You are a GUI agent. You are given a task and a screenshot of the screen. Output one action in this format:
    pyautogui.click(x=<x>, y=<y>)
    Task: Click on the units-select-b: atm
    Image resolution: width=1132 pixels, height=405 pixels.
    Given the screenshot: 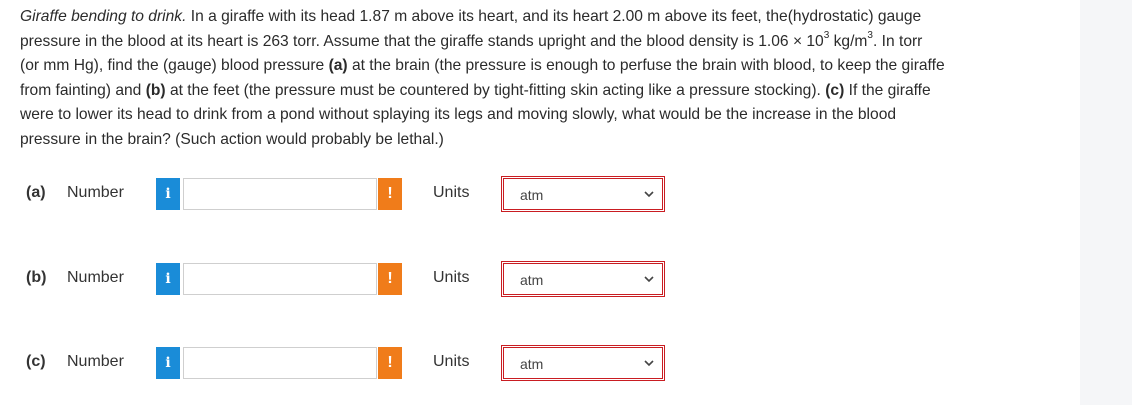 What is the action you would take?
    pyautogui.click(x=583, y=279)
    